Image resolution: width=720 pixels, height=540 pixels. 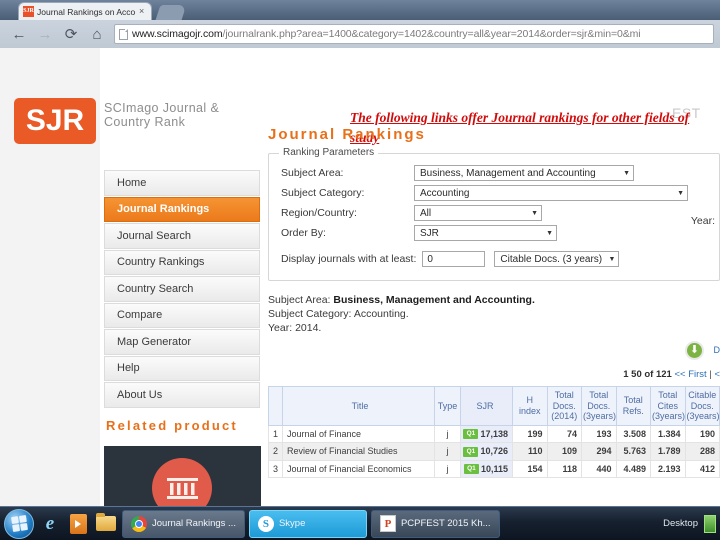 I want to click on cell-docs-2014: 74, so click(x=564, y=434).